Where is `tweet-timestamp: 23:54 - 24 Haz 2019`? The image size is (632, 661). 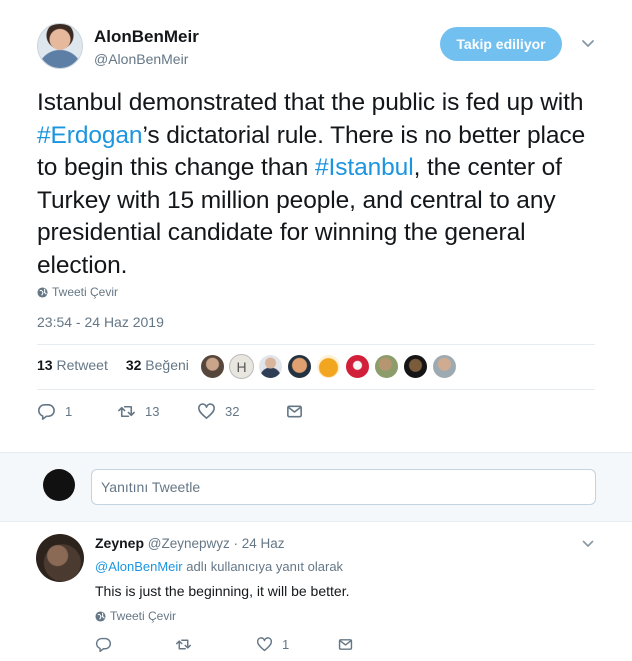 tweet-timestamp: 23:54 - 24 Haz 2019 is located at coordinates (100, 322).